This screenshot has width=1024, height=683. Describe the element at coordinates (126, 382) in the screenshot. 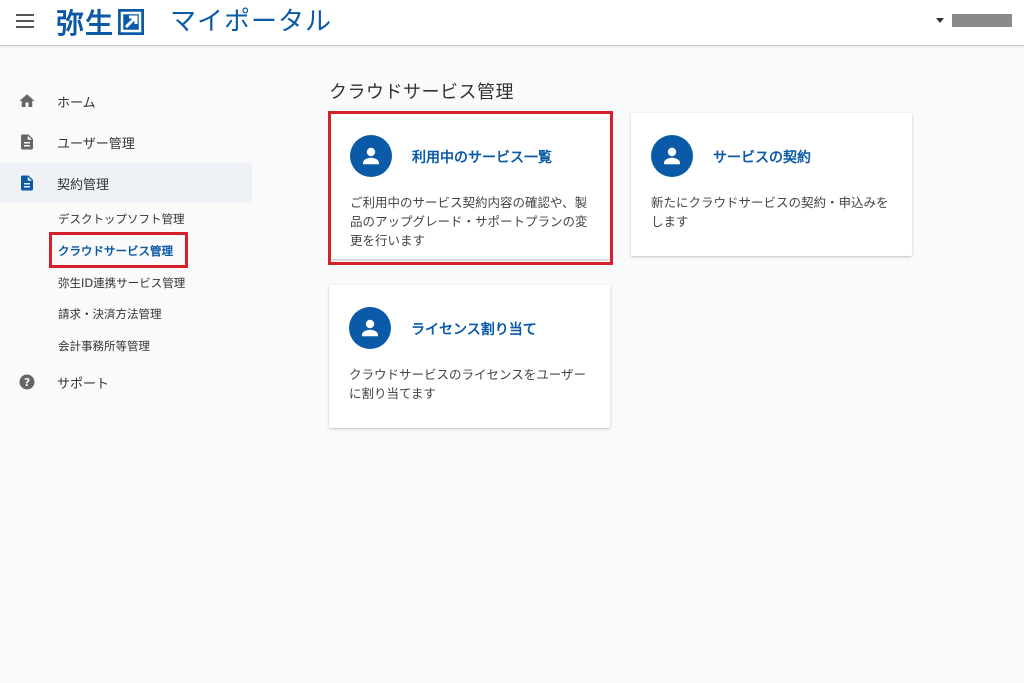

I see `sidebar-item-support: ? サポート` at that location.